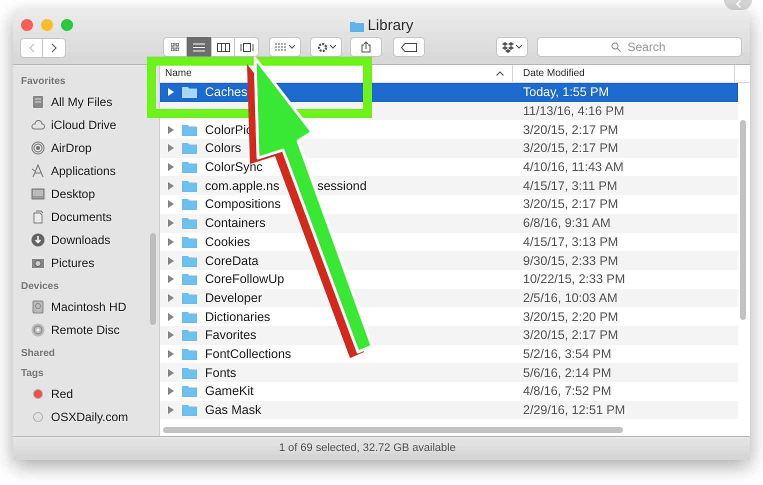 The width and height of the screenshot is (763, 485). Describe the element at coordinates (616, 47) in the screenshot. I see `search-icon` at that location.